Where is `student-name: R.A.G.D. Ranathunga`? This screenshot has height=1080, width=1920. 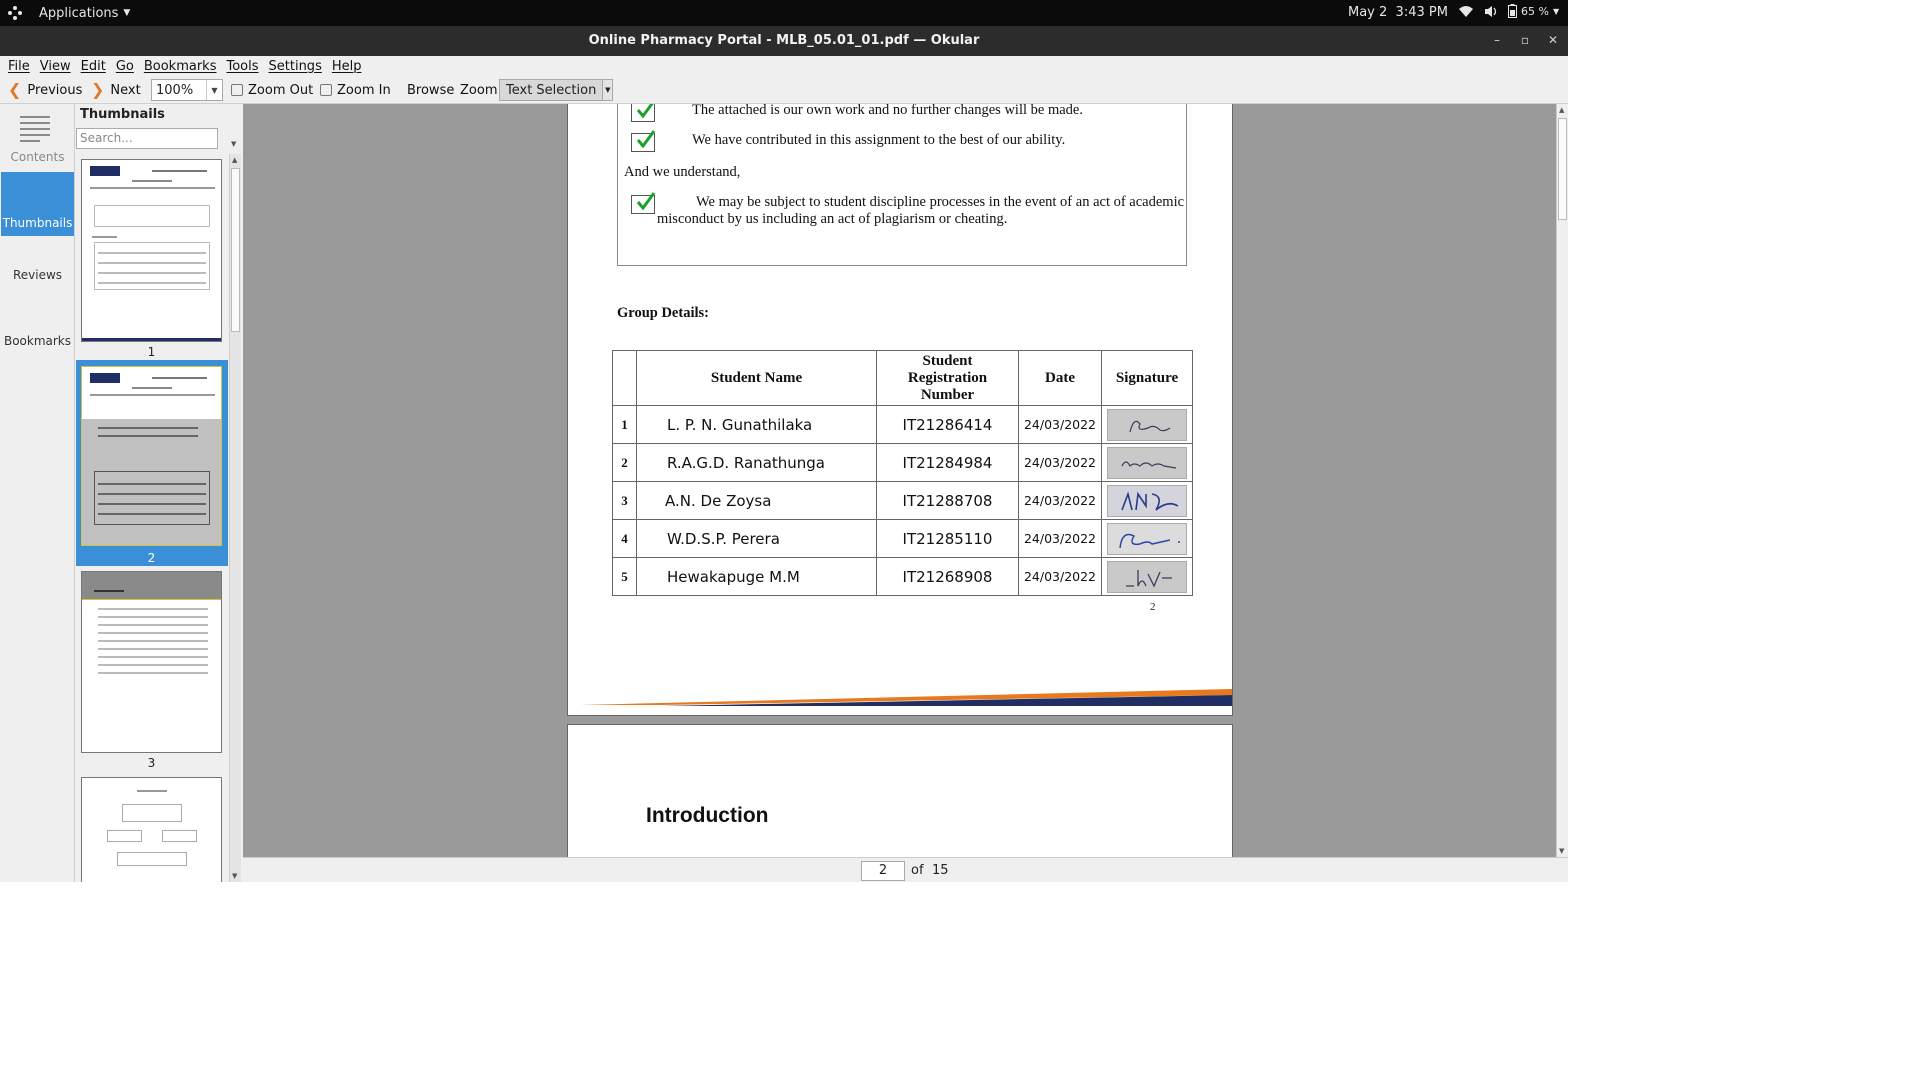 student-name: R.A.G.D. Ranathunga is located at coordinates (756, 462).